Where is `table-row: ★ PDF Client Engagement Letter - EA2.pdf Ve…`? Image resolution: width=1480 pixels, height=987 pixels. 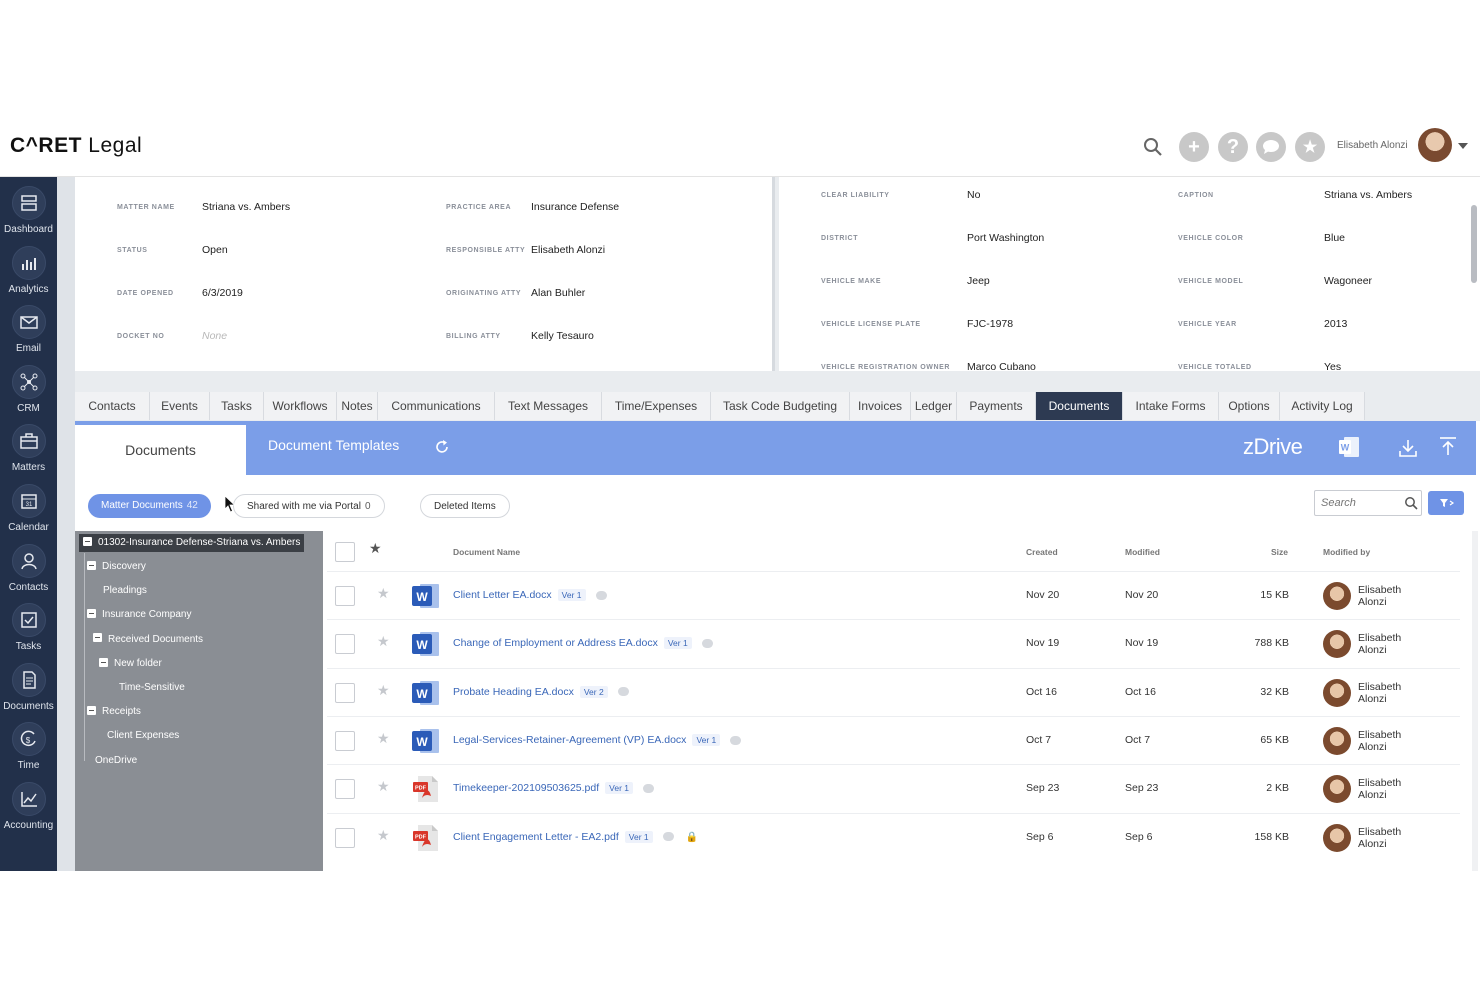
table-row: ★ PDF Client Engagement Letter - EA2.pdf Ve… is located at coordinates (893, 836).